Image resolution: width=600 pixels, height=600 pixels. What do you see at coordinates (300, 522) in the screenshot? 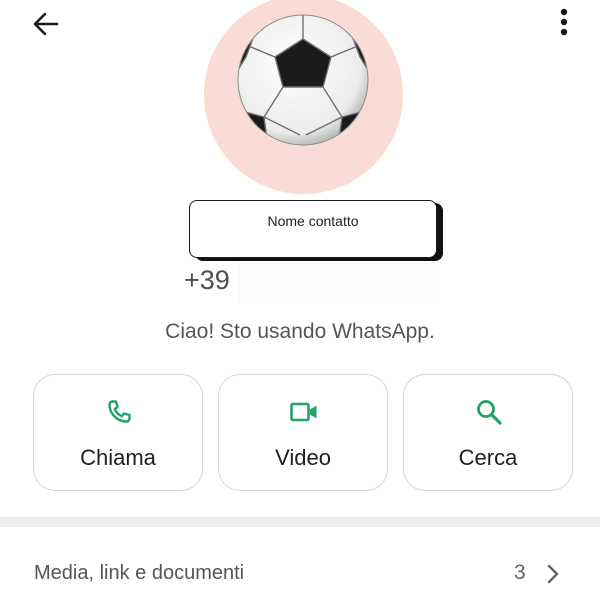
I see `section-divider` at bounding box center [300, 522].